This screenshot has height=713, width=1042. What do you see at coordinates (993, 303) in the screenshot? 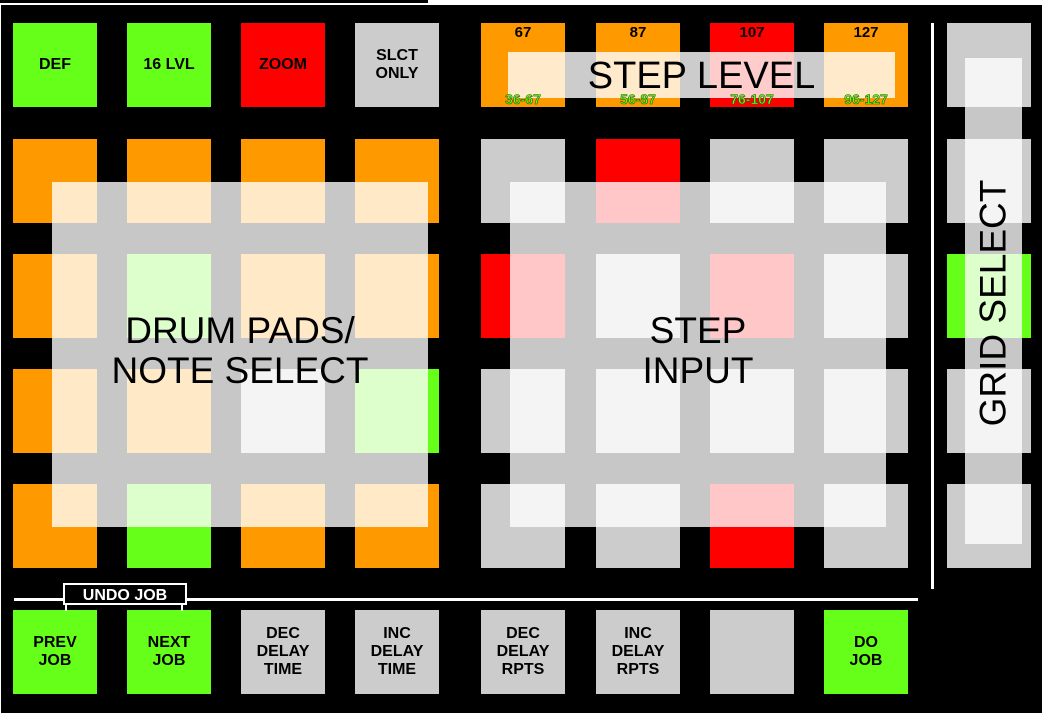
I see `grid-select-label: GRID SELECT` at bounding box center [993, 303].